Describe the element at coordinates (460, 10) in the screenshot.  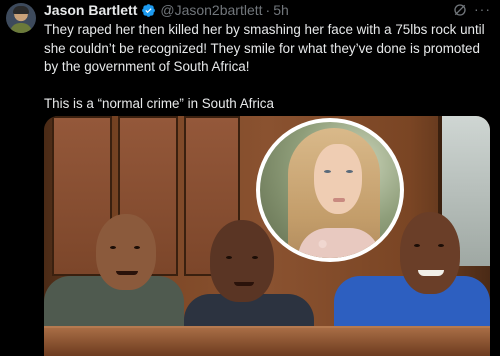
I see `grok-icon` at that location.